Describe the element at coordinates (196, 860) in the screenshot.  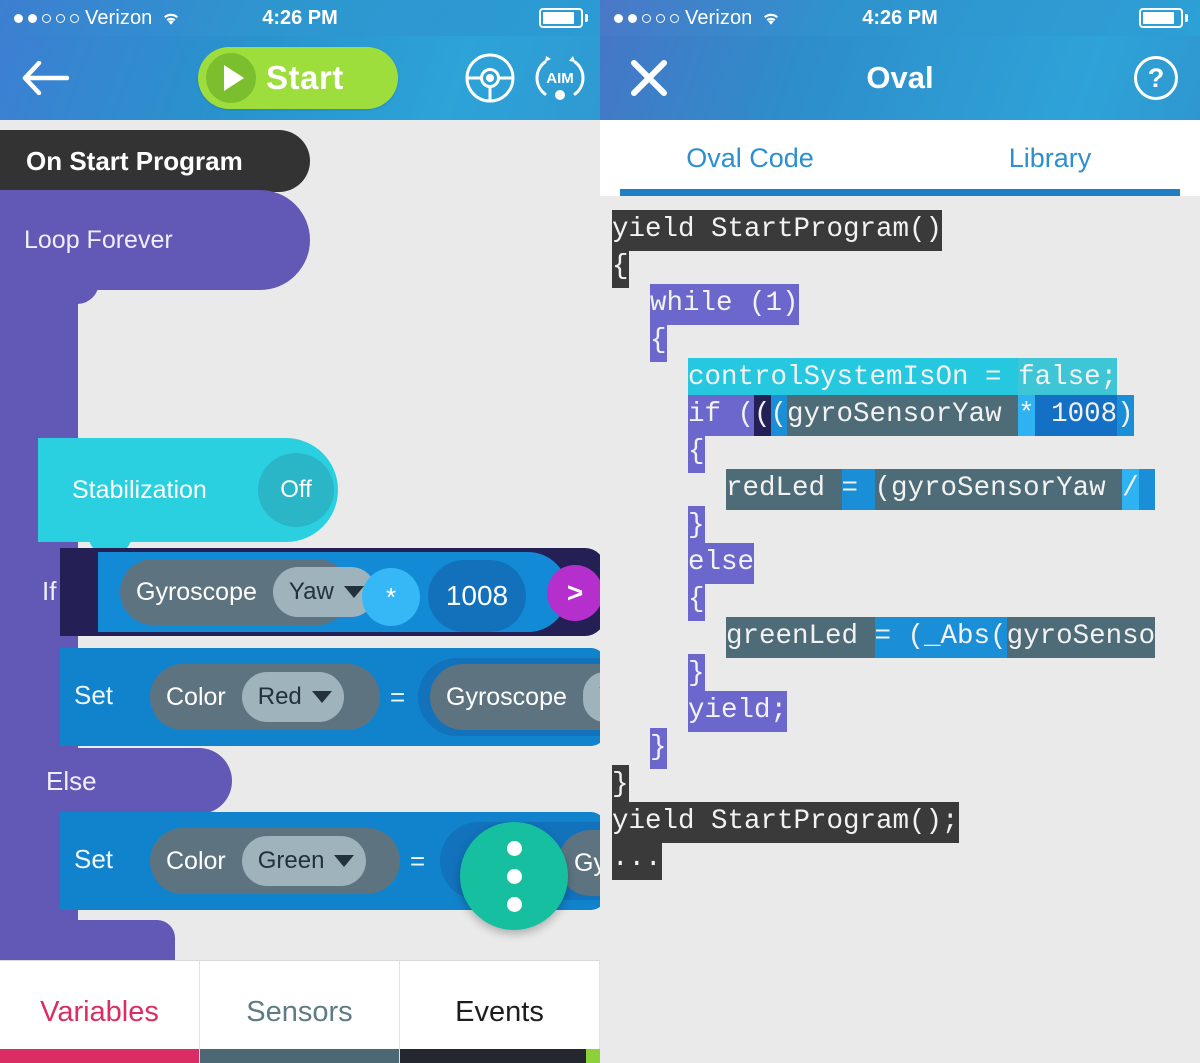
I see `set-green-property-label: Color` at that location.